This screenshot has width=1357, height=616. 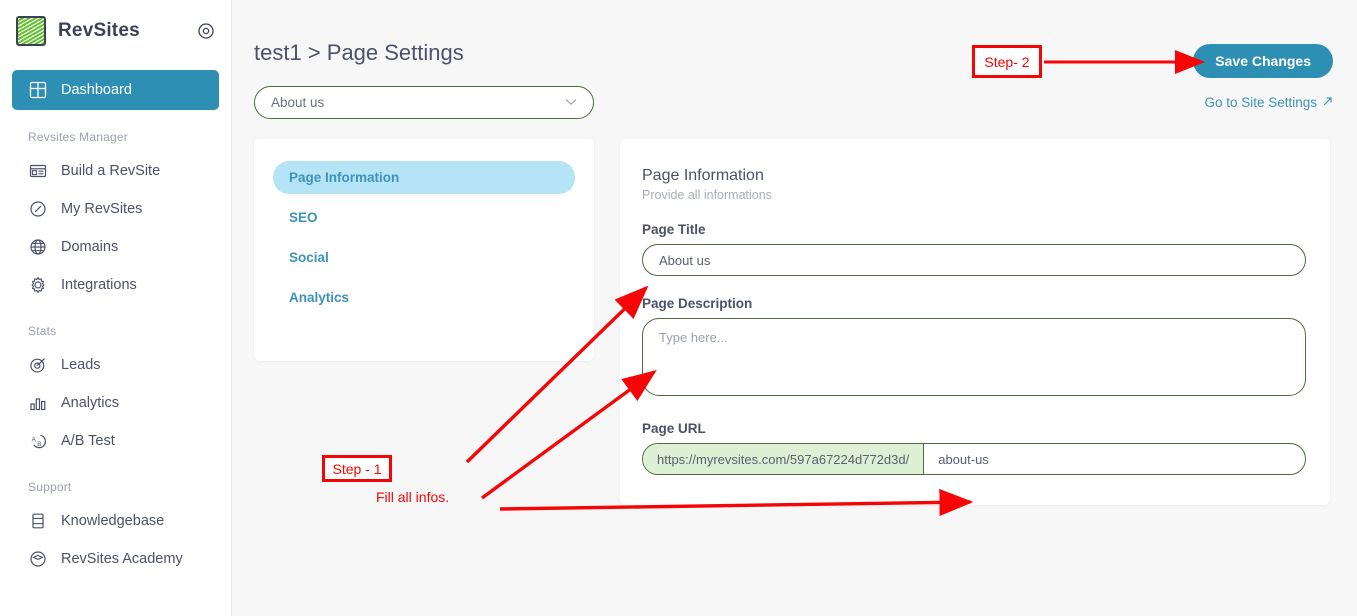 I want to click on sidebar-item-label: Domains, so click(x=90, y=247).